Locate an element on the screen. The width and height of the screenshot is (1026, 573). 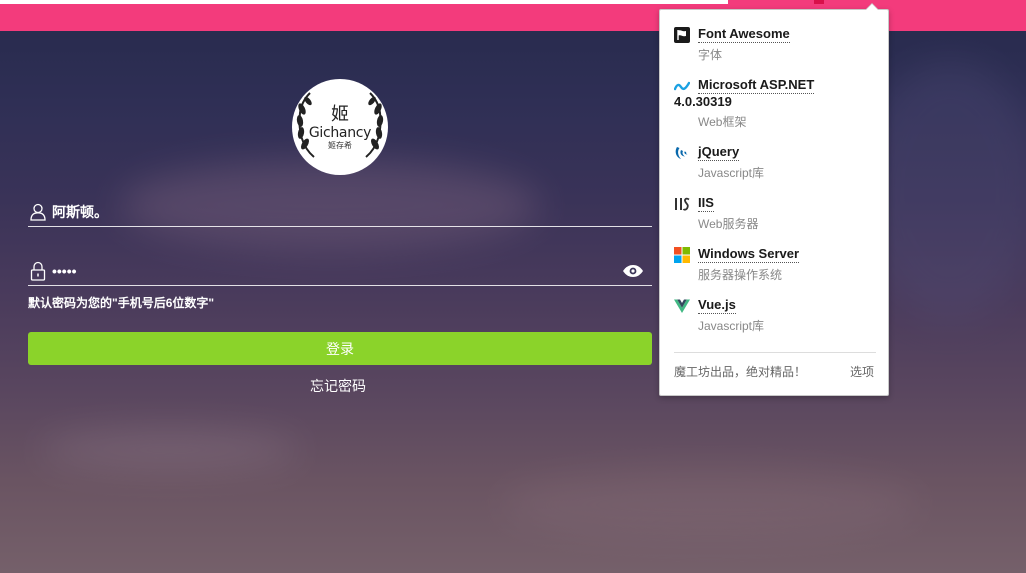
tech-category: Web框架 is located at coordinates (722, 122).